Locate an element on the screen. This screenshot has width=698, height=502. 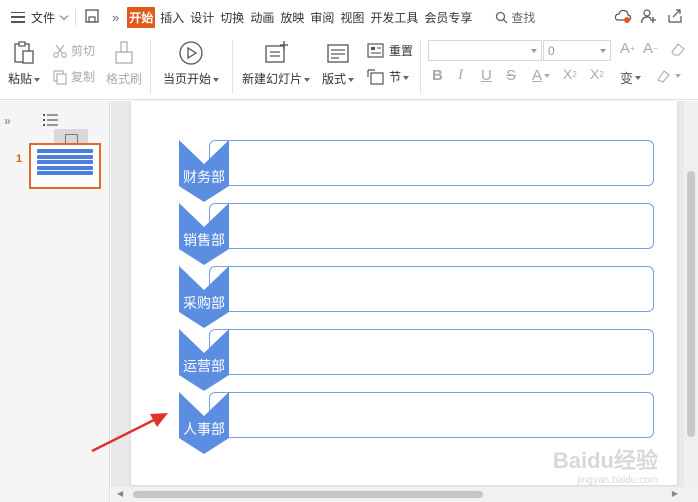
play-from-current-button: 当页开始 is located at coordinates (191, 63).